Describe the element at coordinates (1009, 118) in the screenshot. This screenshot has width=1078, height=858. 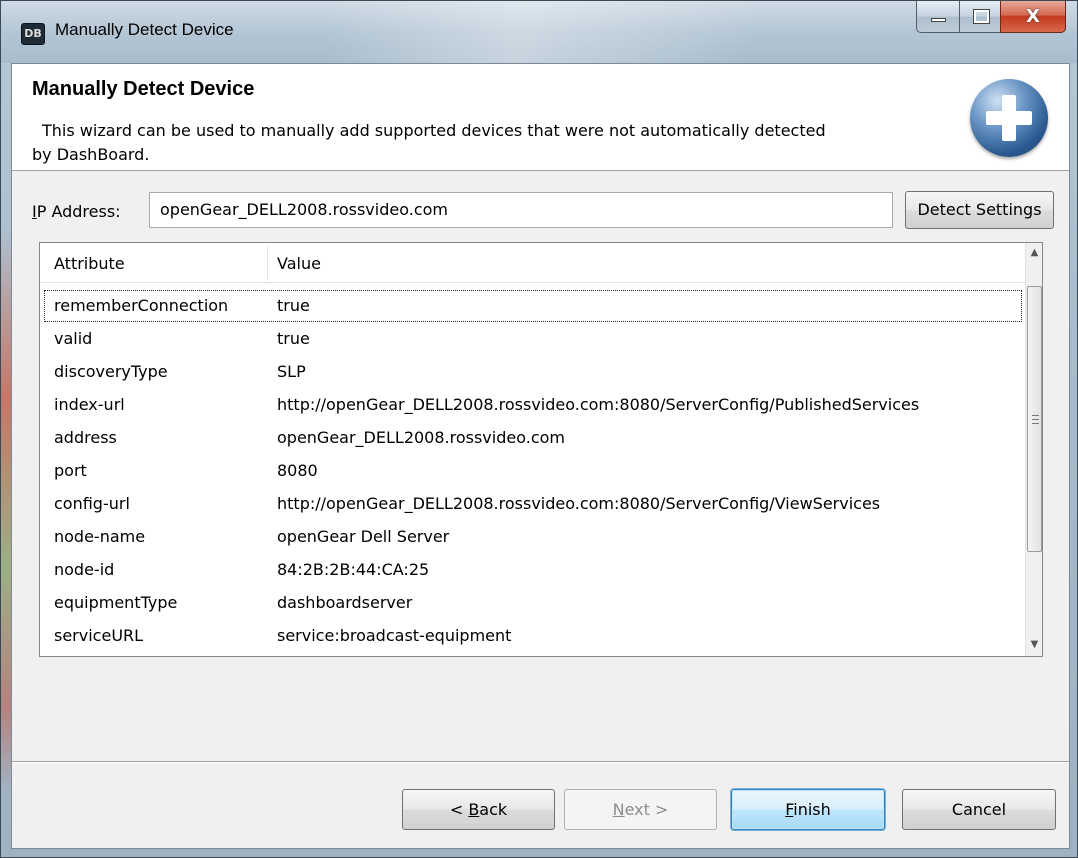
I see `add-icon` at that location.